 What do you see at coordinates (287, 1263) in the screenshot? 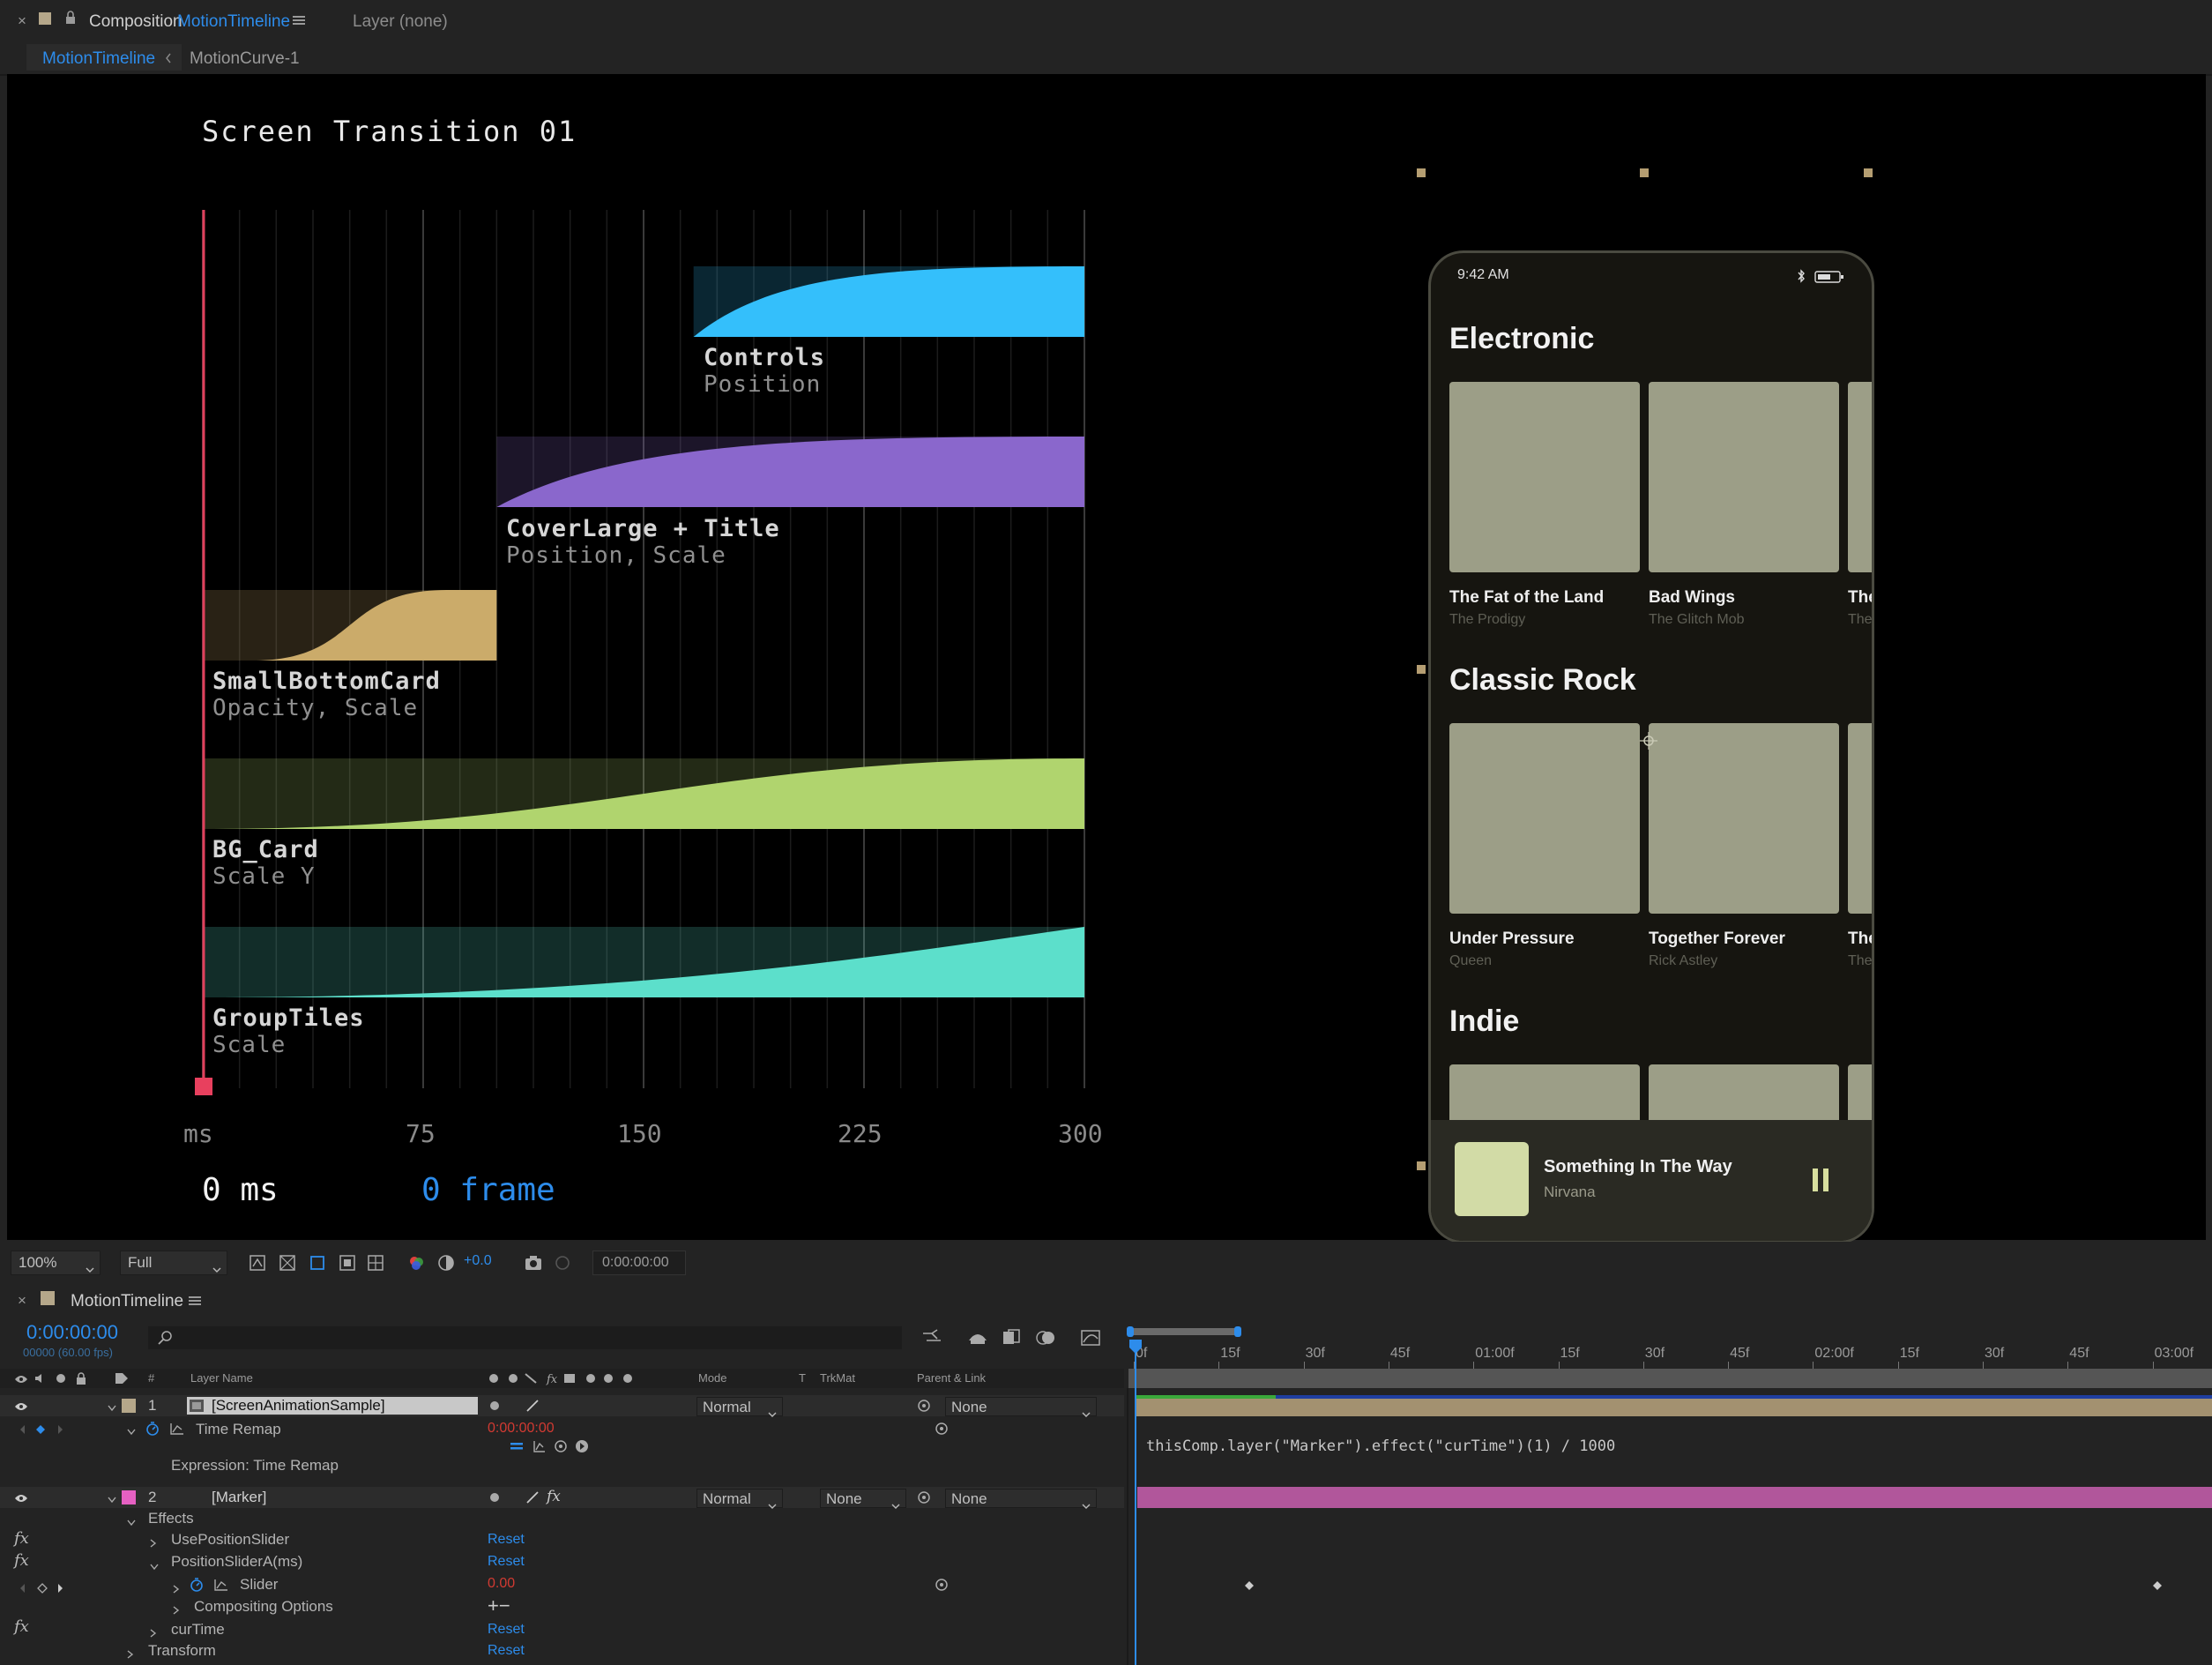
I see `transparency-grid-icon` at bounding box center [287, 1263].